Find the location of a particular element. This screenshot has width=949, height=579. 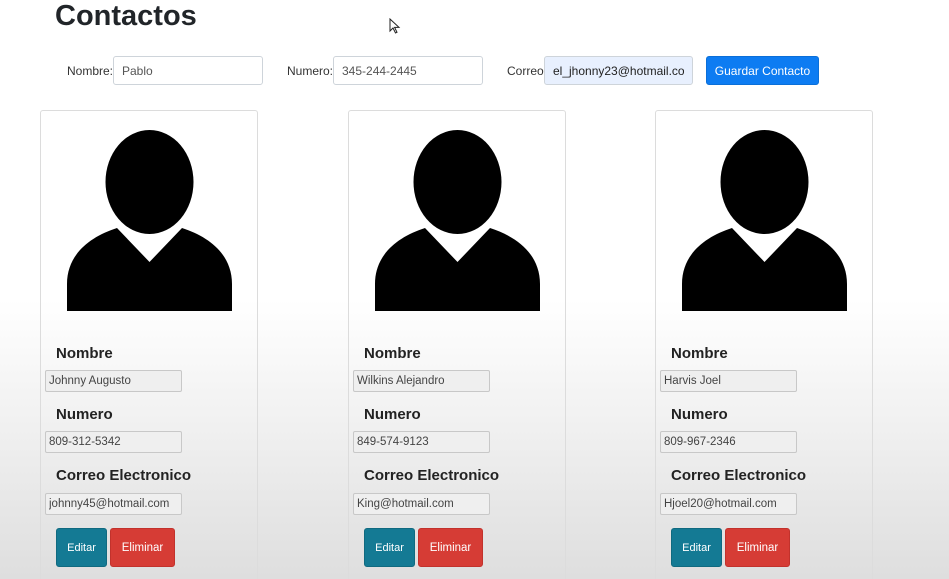

mouse-pointer-icon is located at coordinates (395, 26).